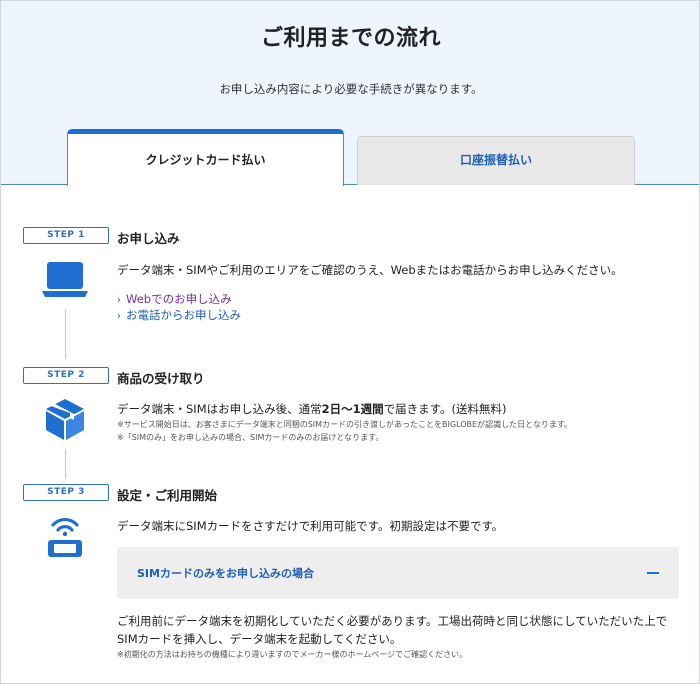  I want to click on page-title: ご利用までの流れ, so click(350, 38).